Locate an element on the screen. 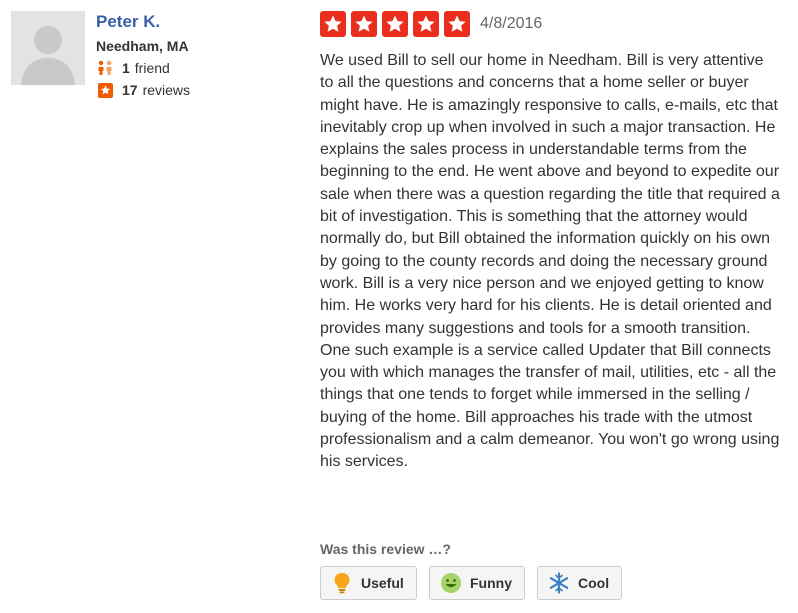 The width and height of the screenshot is (798, 613). vote-section: Was this review …? Useful Funny Cool is located at coordinates (477, 570).